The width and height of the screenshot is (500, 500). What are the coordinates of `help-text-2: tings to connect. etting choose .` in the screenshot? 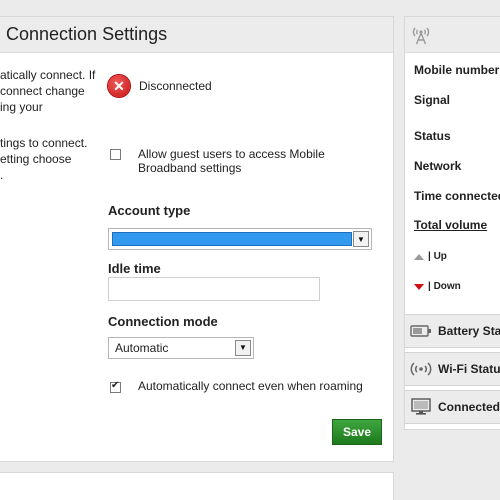 It's located at (44, 159).